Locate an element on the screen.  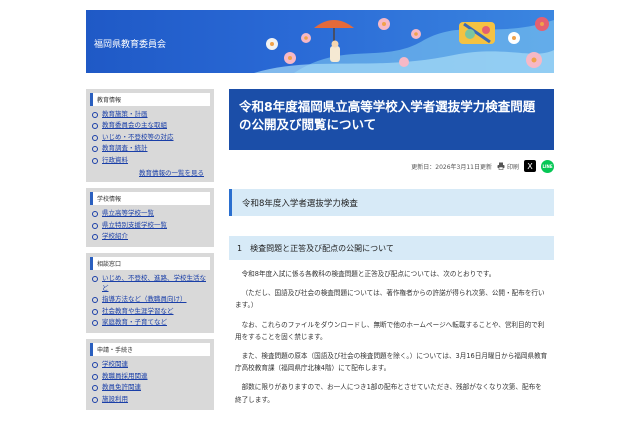
sidebar-link: 教育委員会の主な取組 is located at coordinates (150, 125).